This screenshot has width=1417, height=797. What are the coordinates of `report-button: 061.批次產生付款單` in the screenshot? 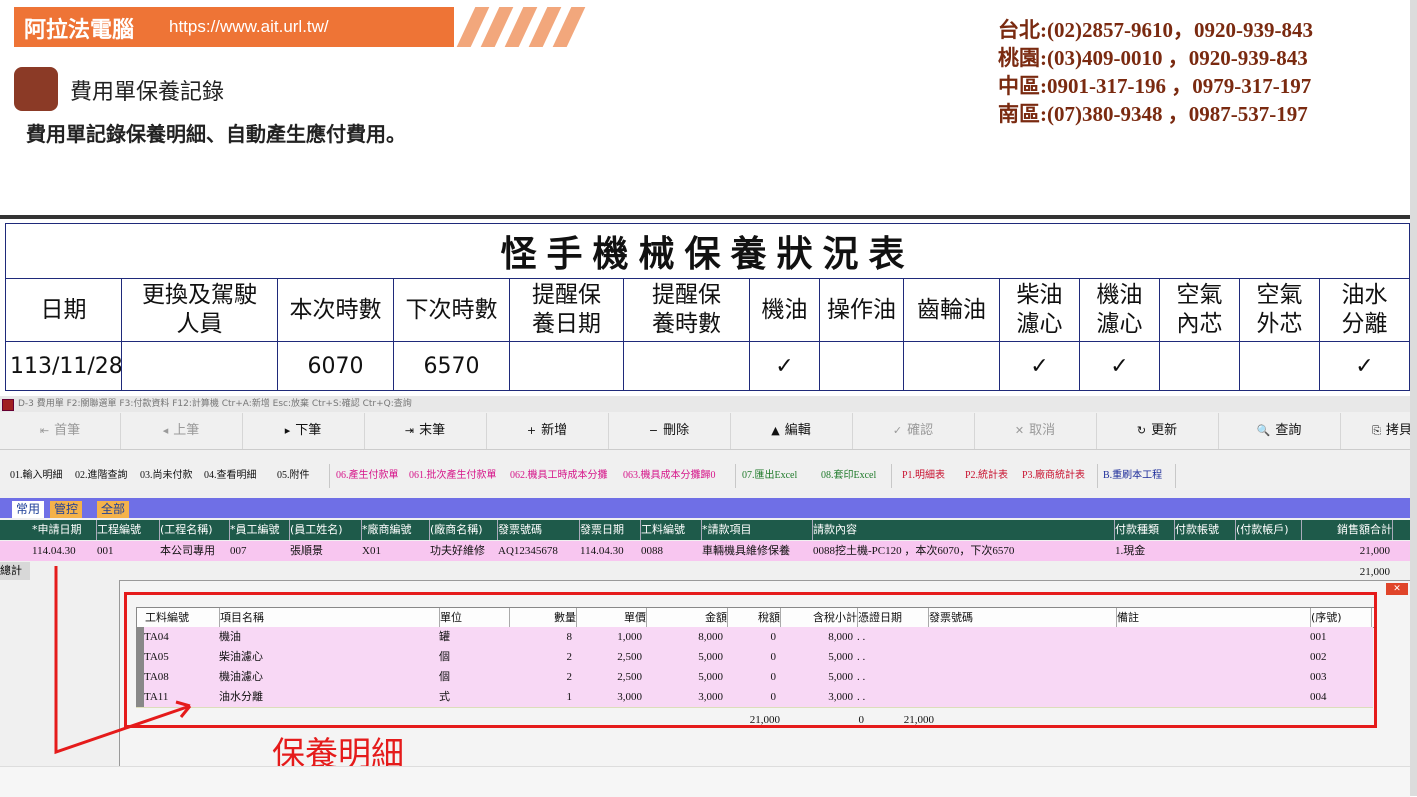 It's located at (453, 476).